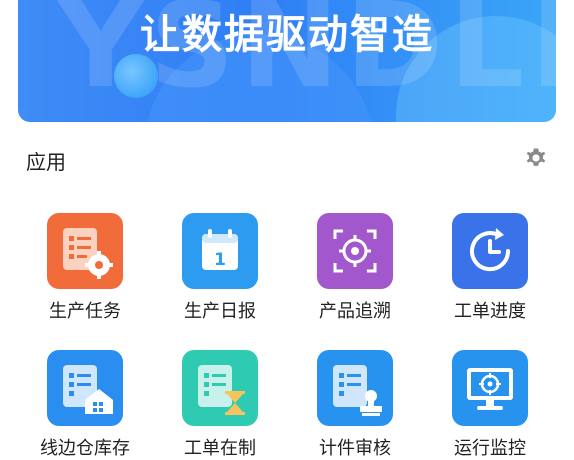 The height and width of the screenshot is (460, 574). Describe the element at coordinates (85, 448) in the screenshot. I see `app-label: 线边仓库存` at that location.